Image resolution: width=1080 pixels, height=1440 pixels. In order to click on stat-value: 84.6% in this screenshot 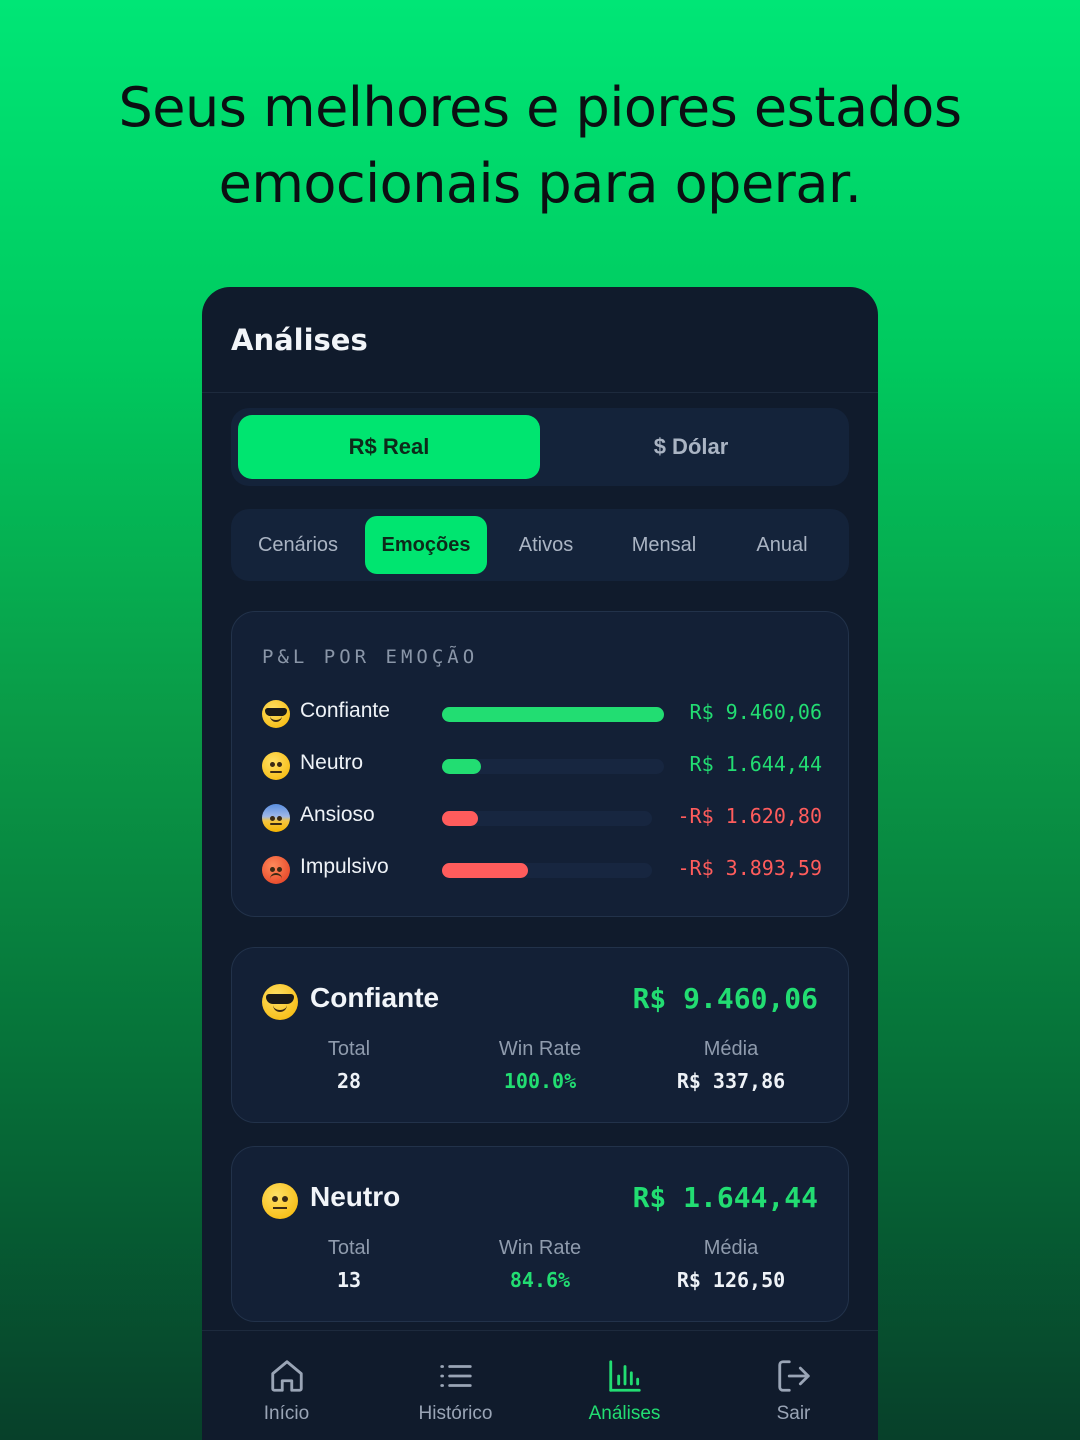, I will do `click(540, 1280)`.